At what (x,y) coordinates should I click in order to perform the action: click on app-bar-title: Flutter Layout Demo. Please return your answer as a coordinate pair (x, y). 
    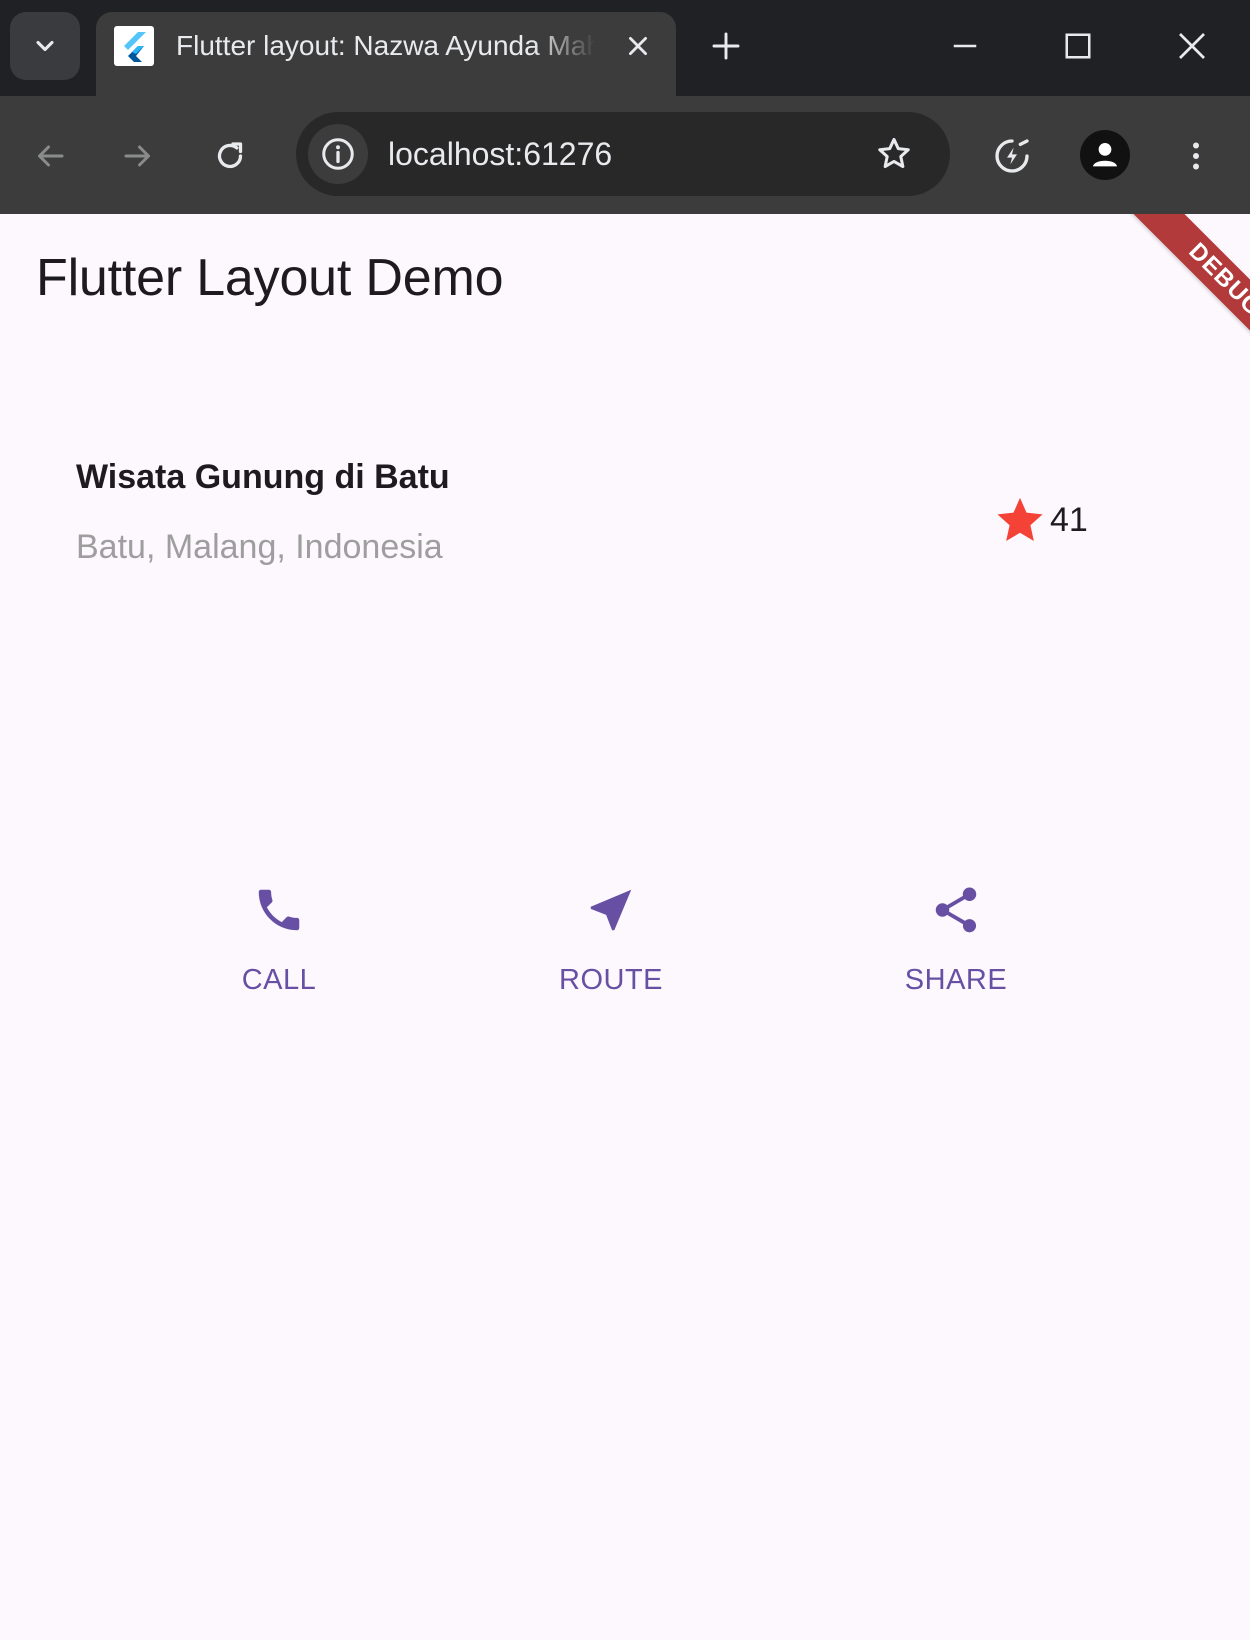
    Looking at the image, I should click on (270, 278).